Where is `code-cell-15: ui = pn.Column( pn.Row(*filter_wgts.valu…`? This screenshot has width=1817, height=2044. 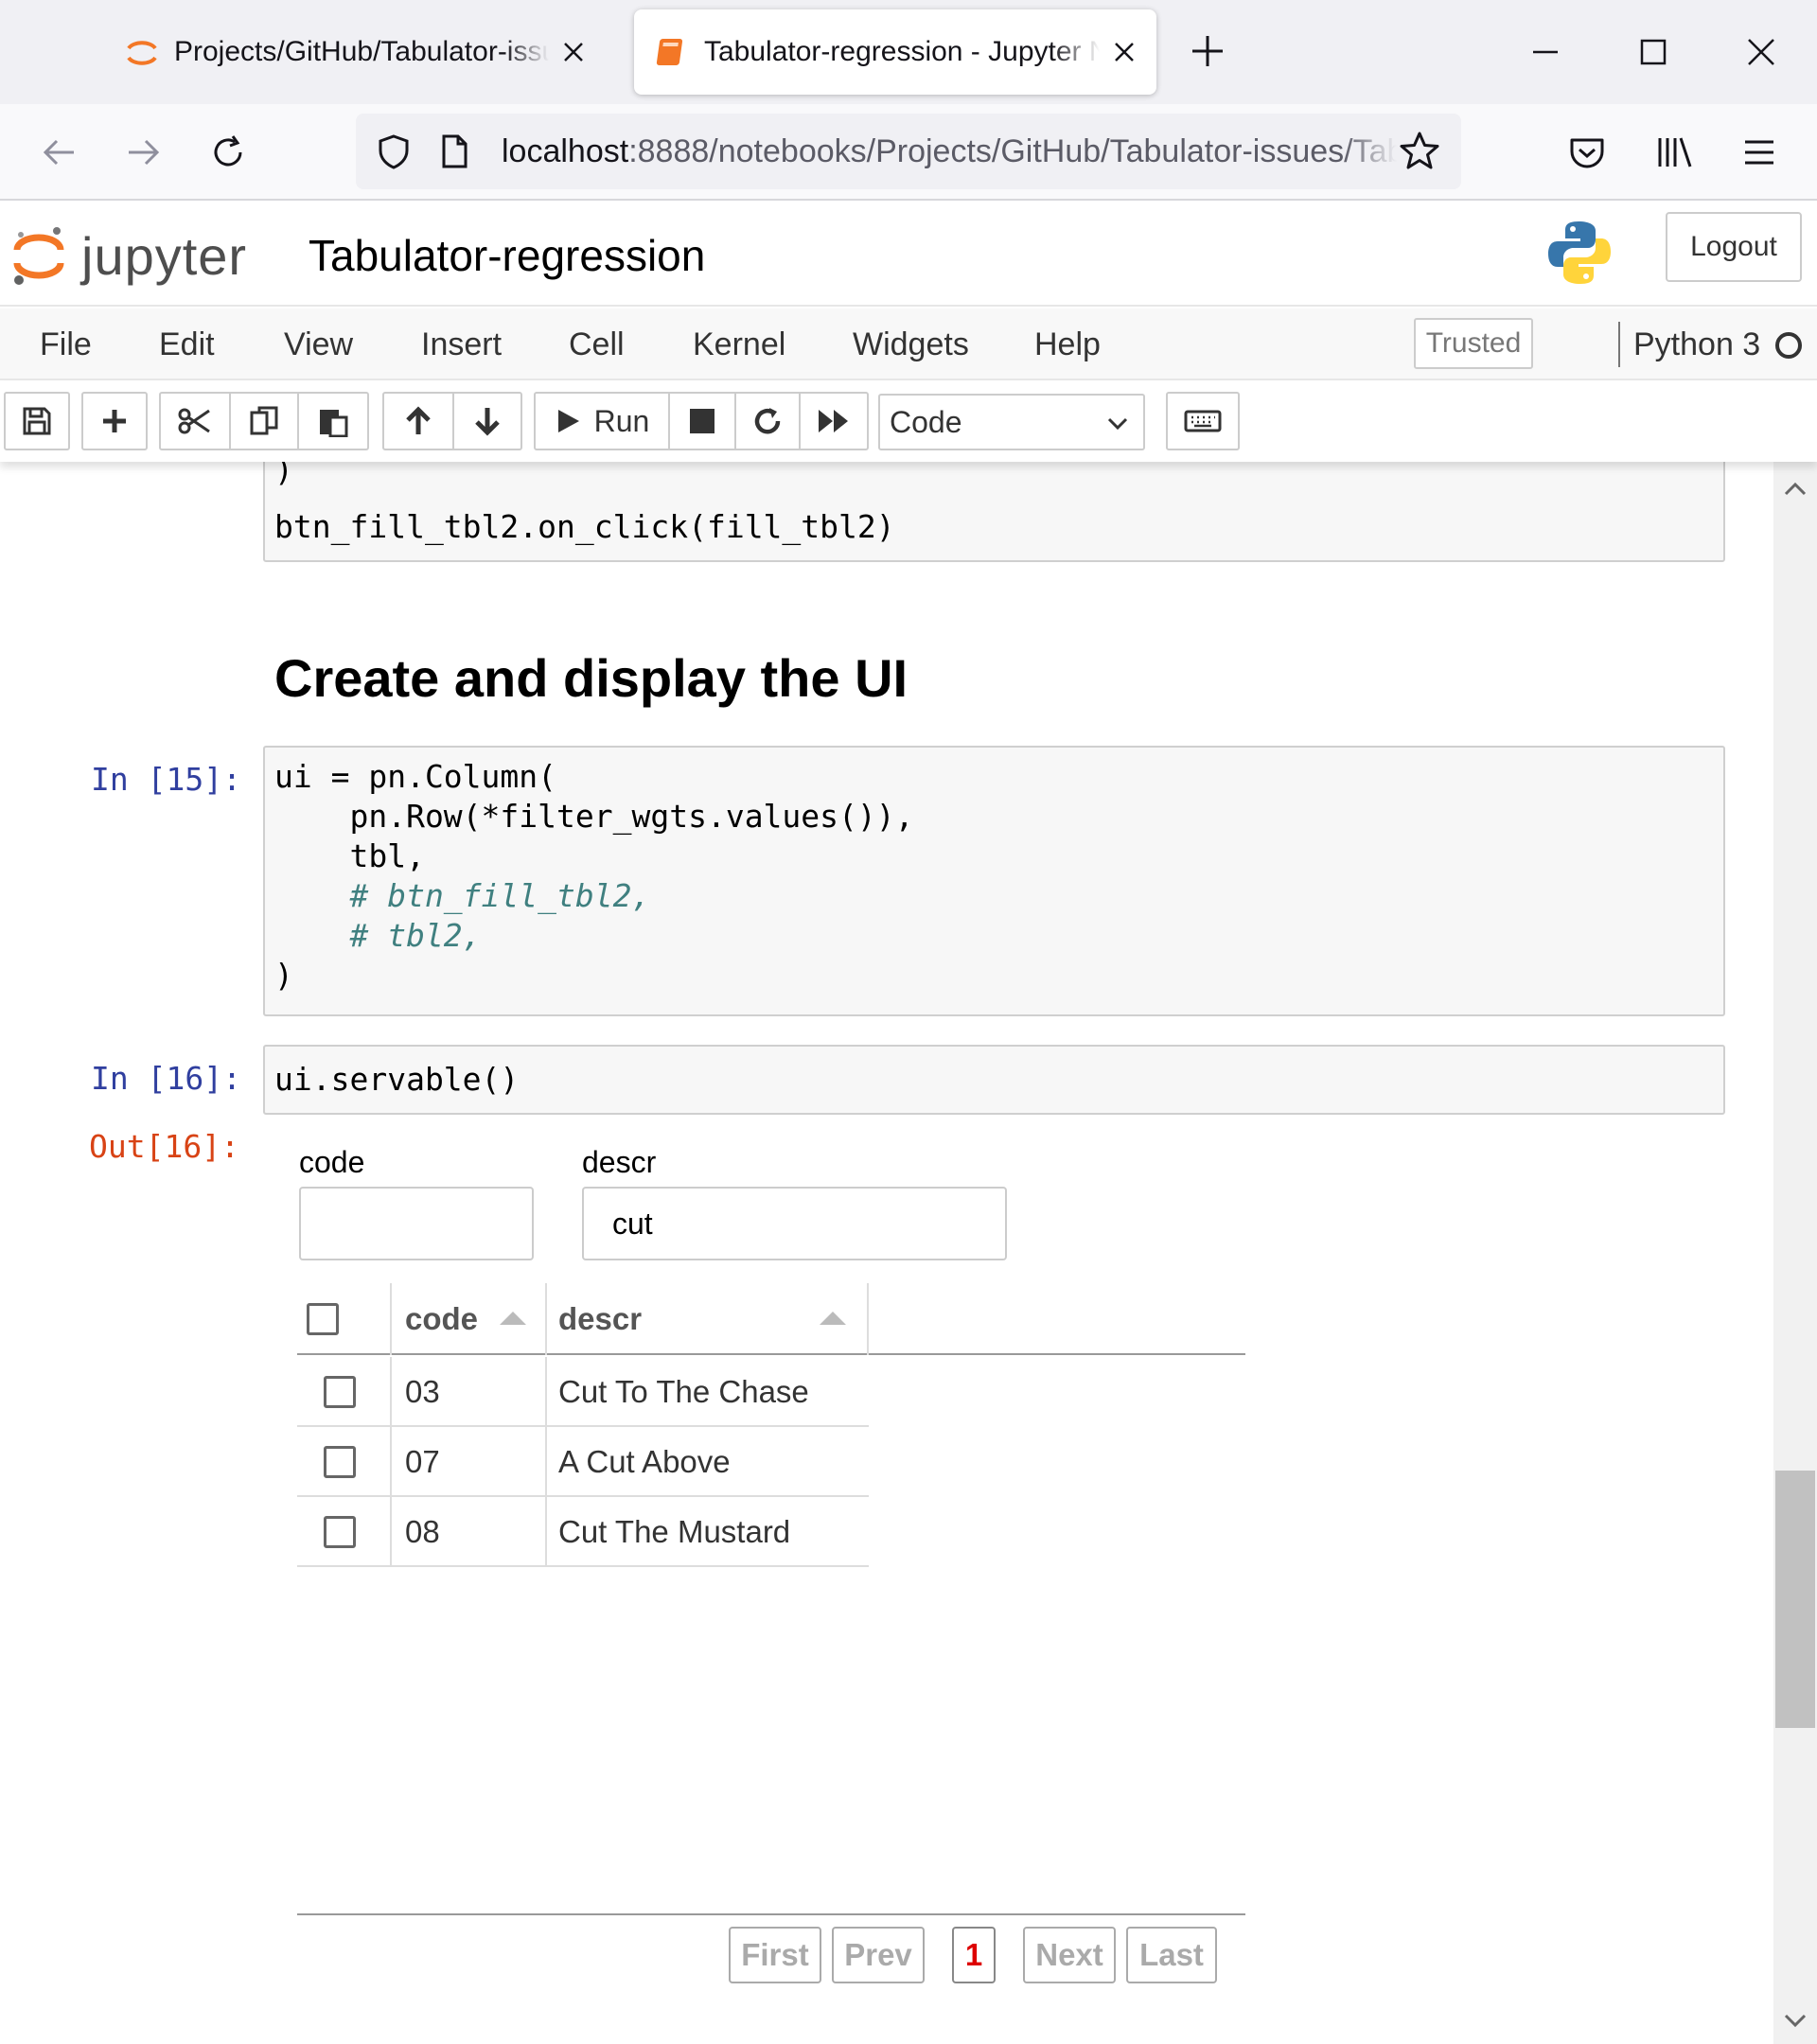 code-cell-15: ui = pn.Column( pn.Row(*filter_wgts.valu… is located at coordinates (994, 881).